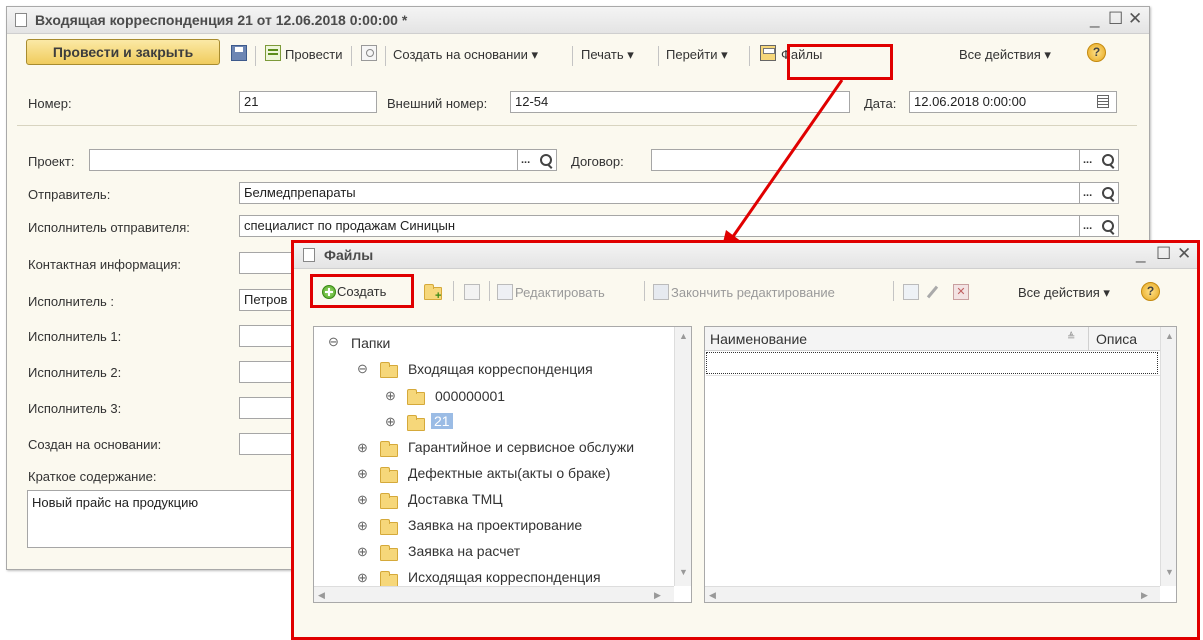 This screenshot has height=640, width=1203. What do you see at coordinates (269, 263) in the screenshot?
I see `contact-info-field` at bounding box center [269, 263].